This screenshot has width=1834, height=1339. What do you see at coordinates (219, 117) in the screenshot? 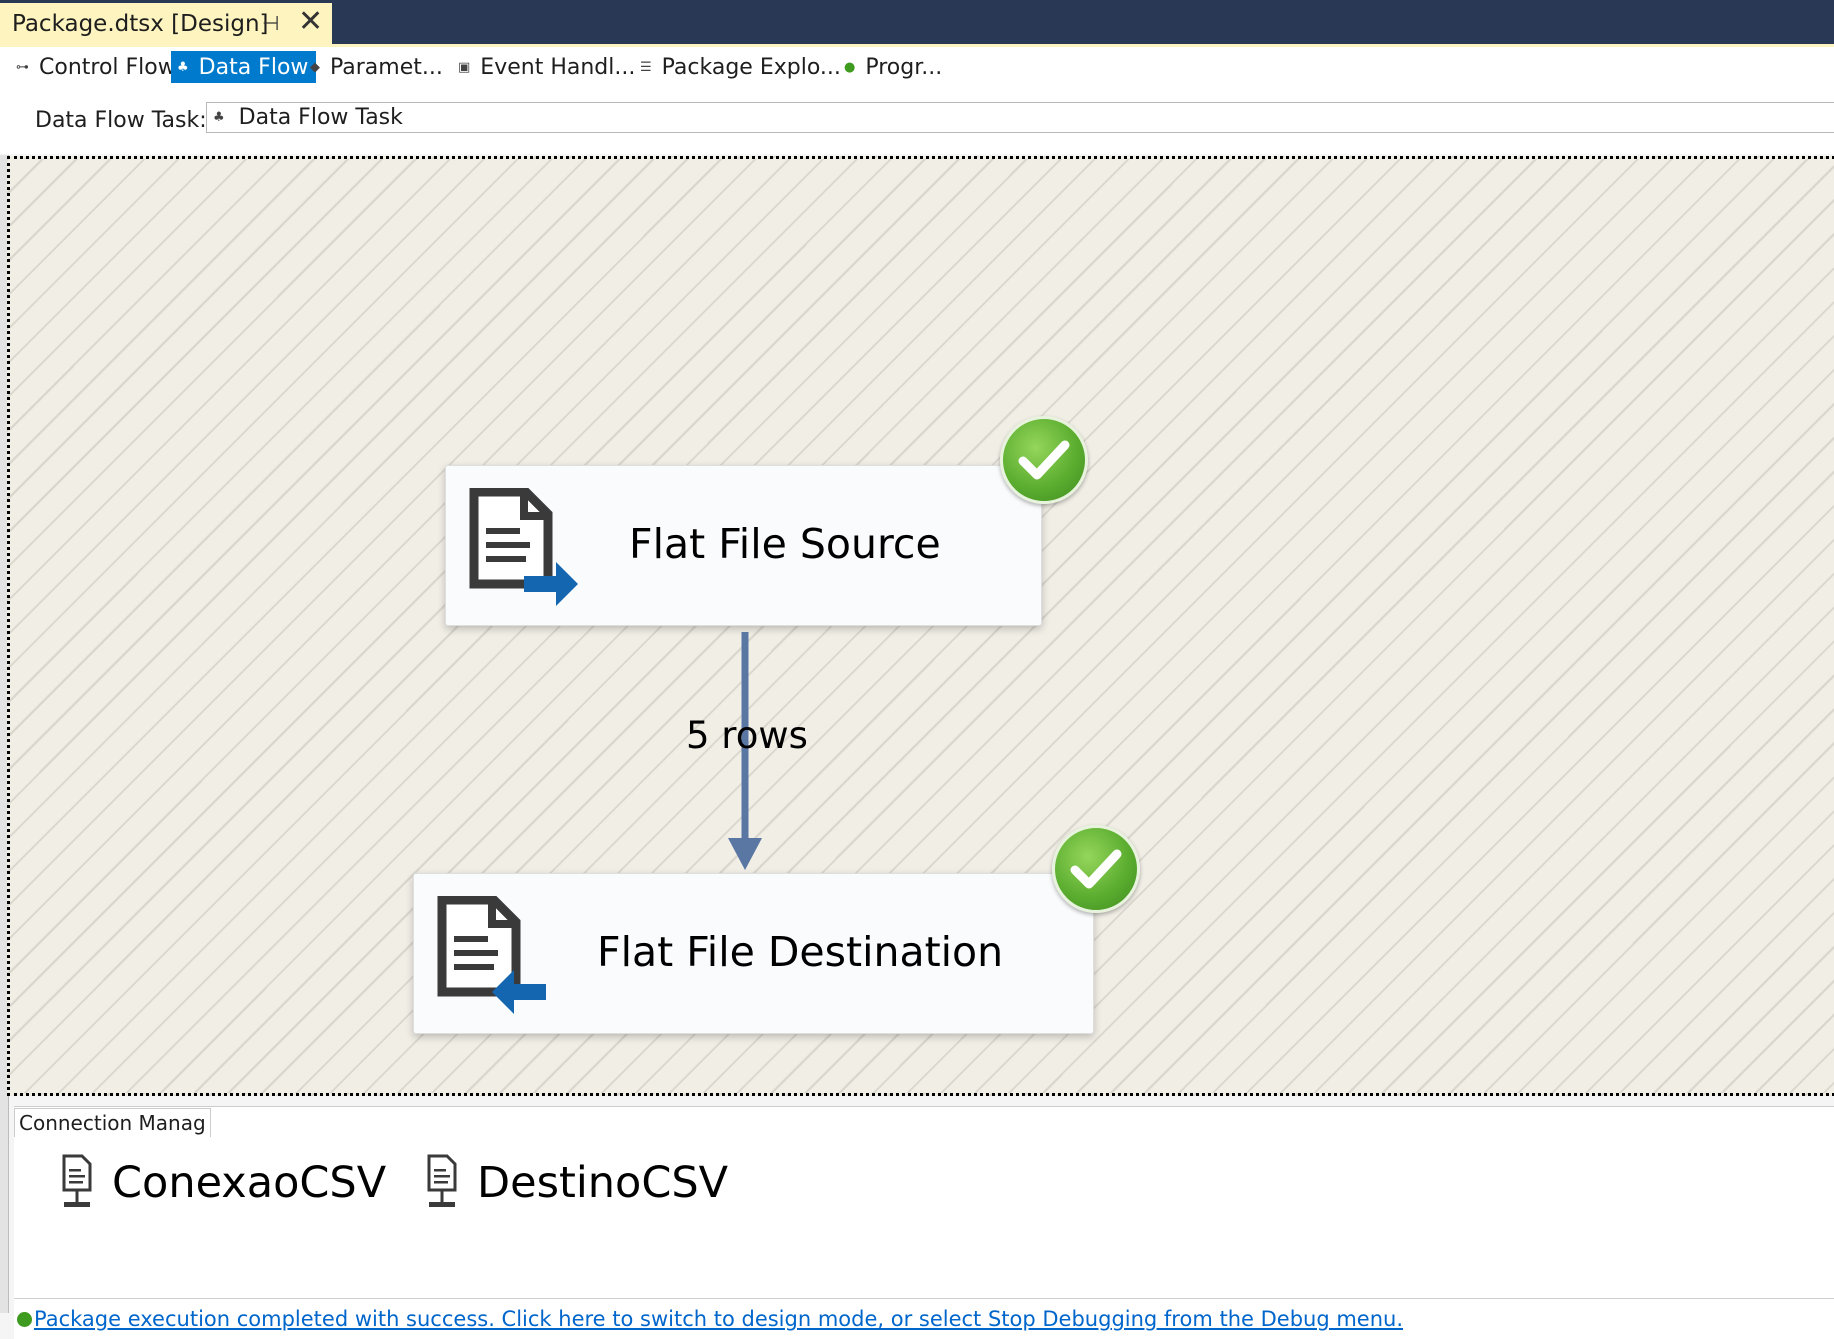
I see `data-flow-task-icon: ♣` at bounding box center [219, 117].